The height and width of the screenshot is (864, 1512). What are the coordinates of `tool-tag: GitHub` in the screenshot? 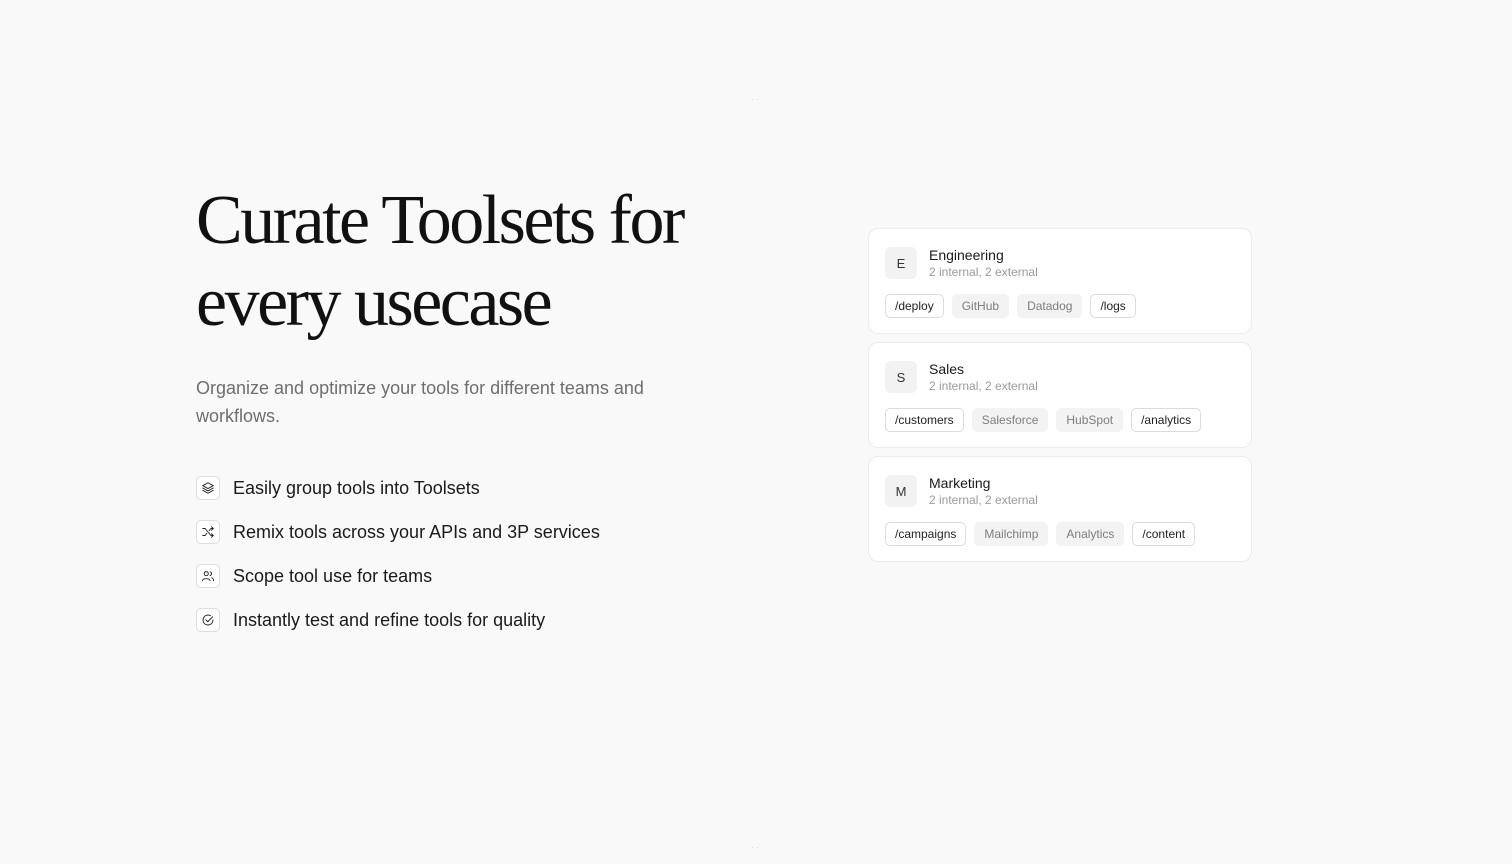 It's located at (980, 306).